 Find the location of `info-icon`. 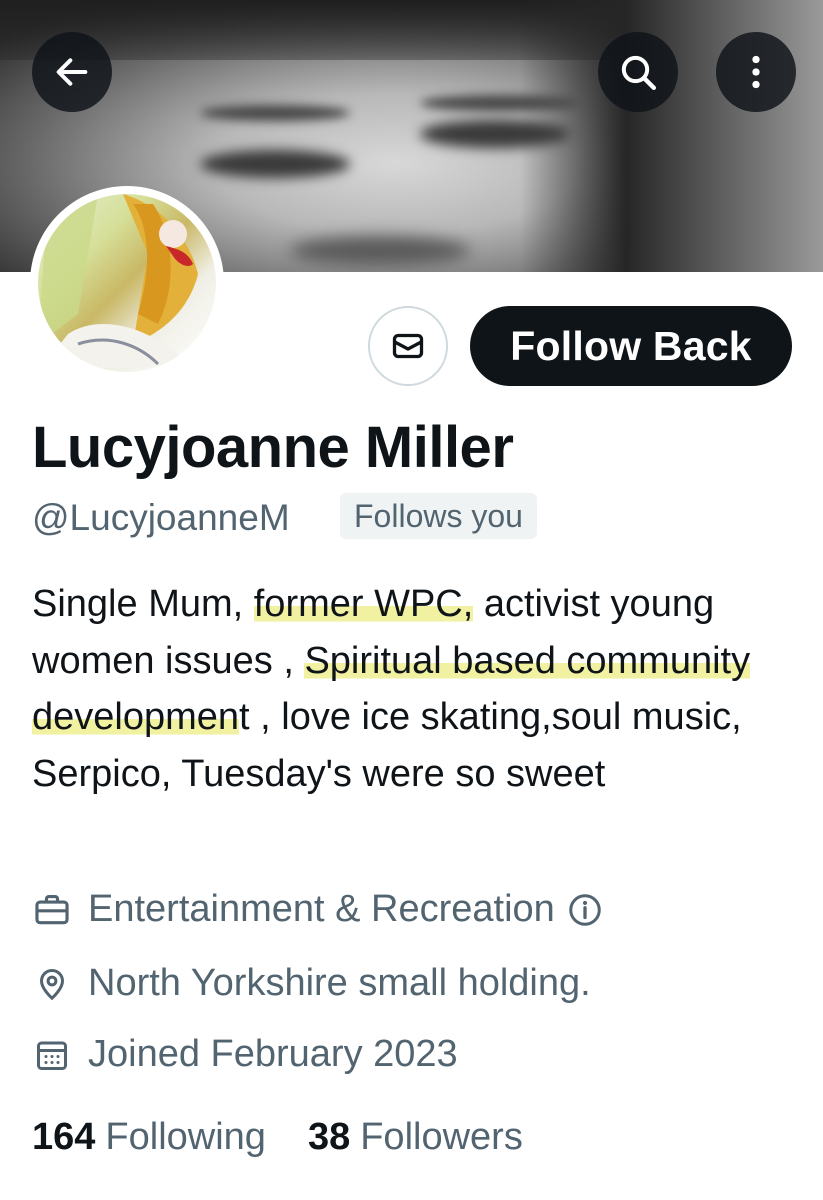

info-icon is located at coordinates (585, 910).